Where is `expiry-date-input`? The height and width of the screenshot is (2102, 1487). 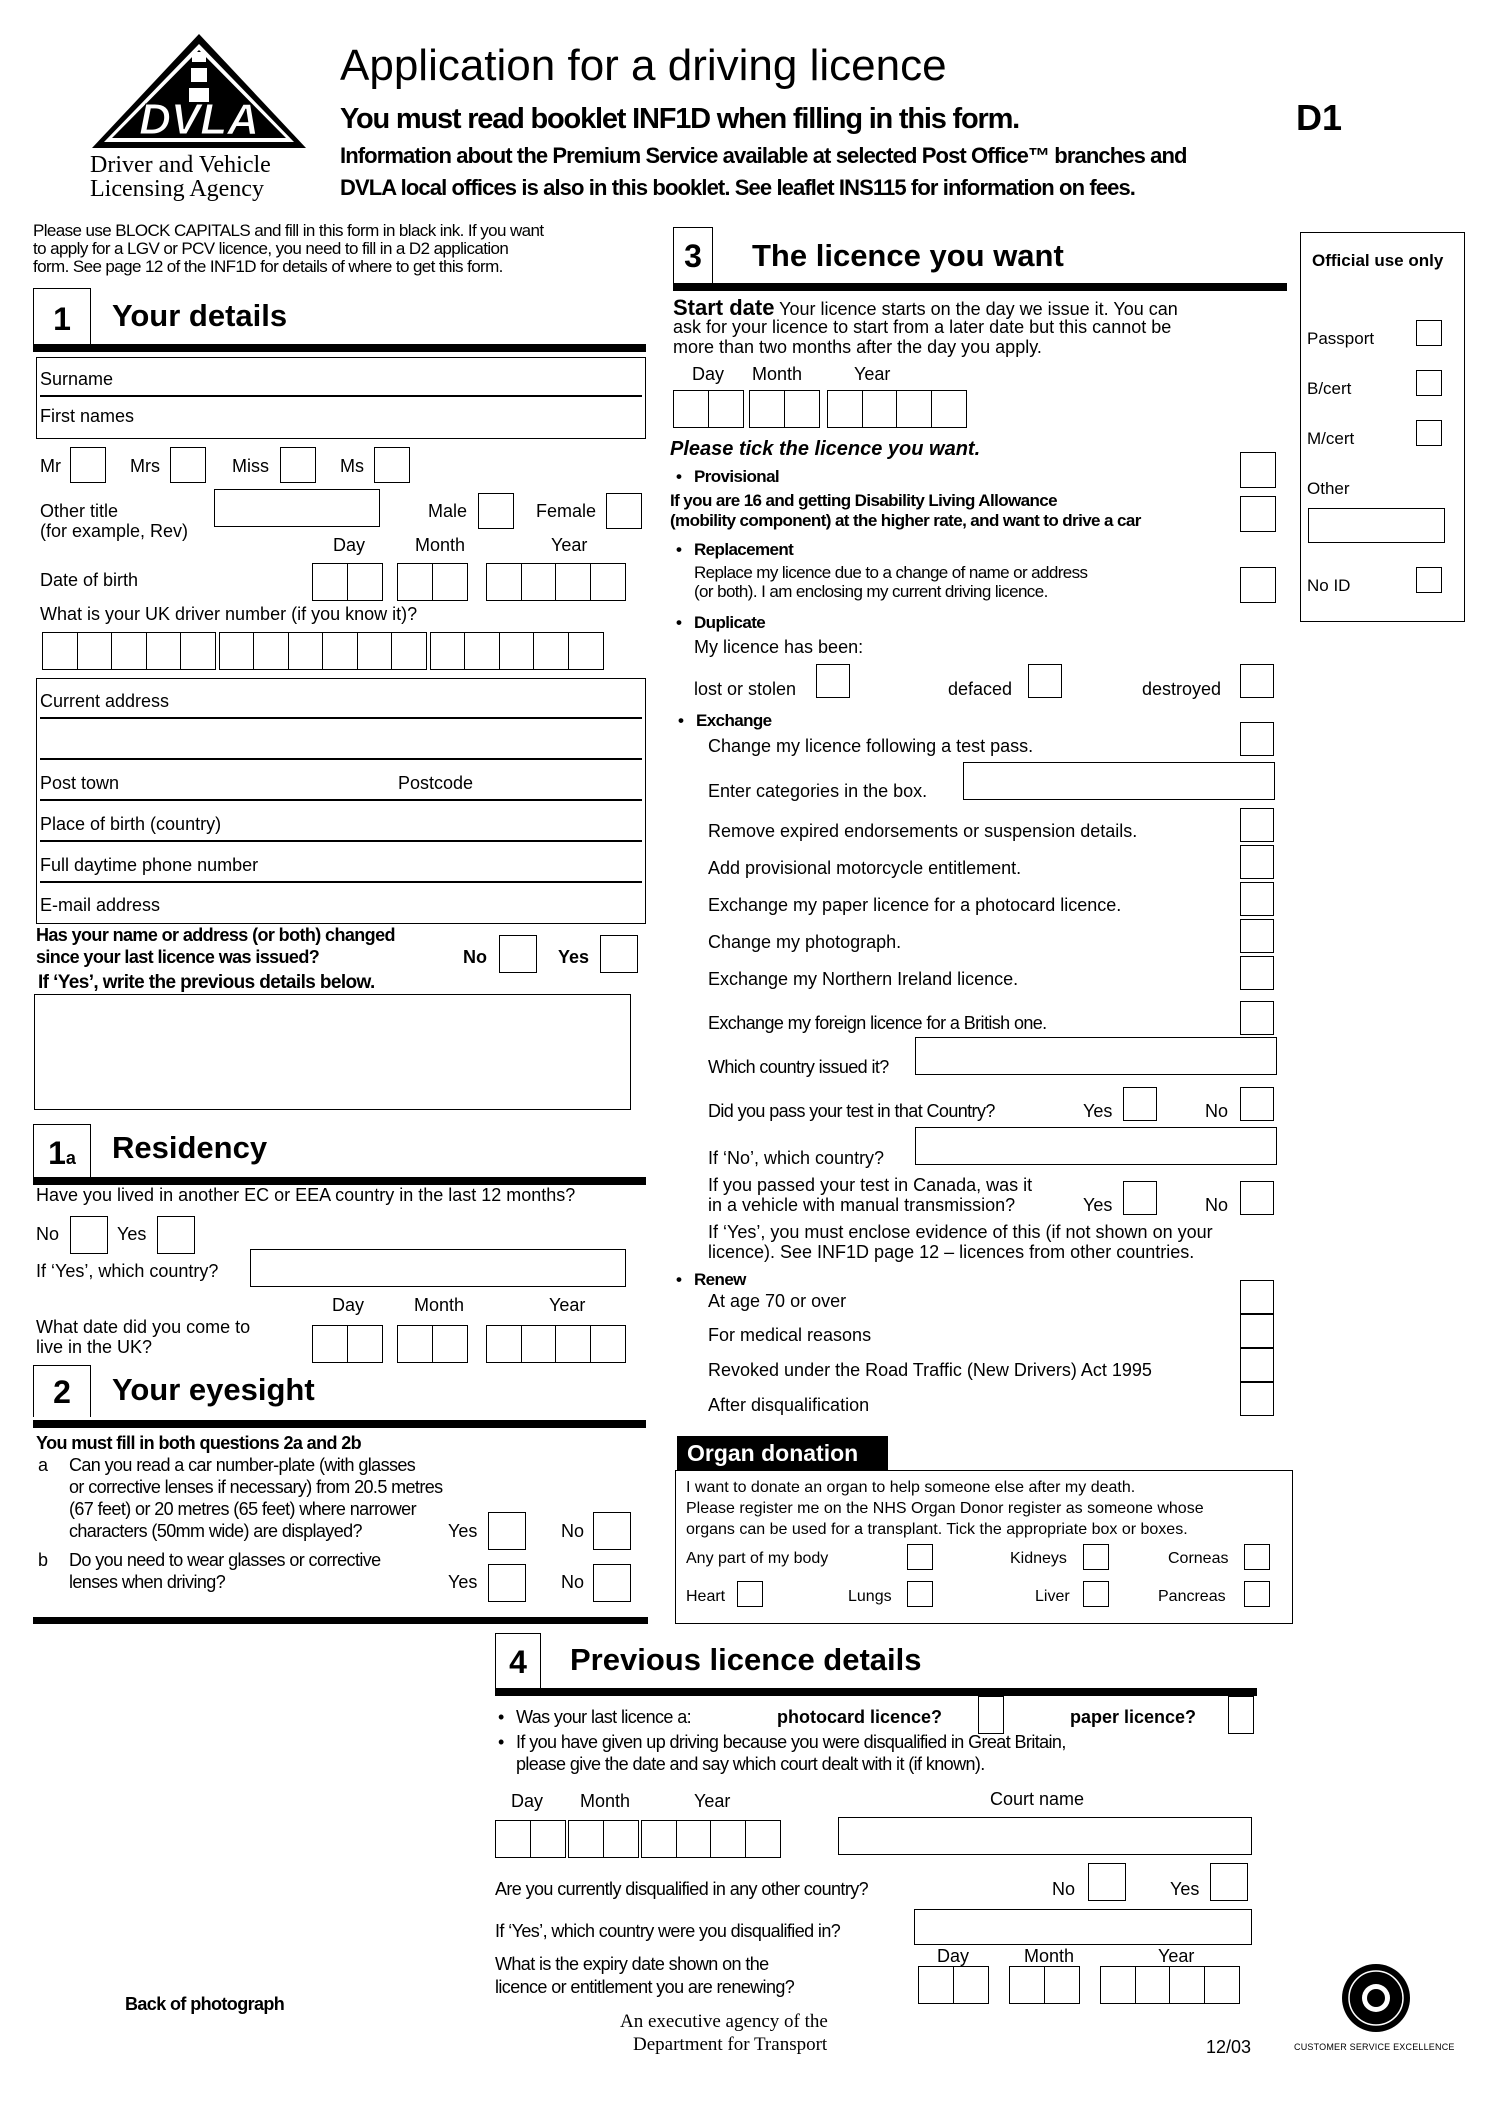
expiry-date-input is located at coordinates (1083, 1985).